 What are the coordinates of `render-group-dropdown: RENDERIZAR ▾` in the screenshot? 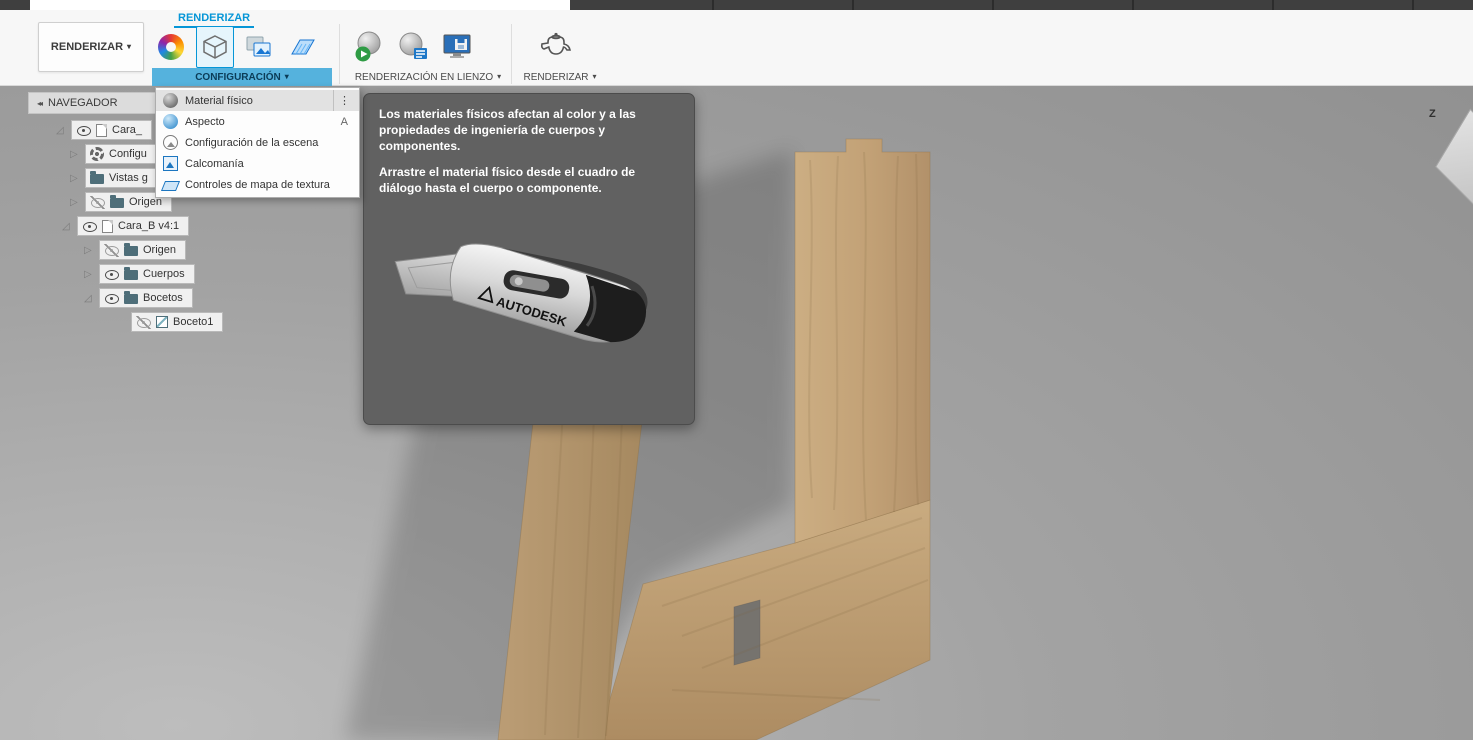 It's located at (560, 77).